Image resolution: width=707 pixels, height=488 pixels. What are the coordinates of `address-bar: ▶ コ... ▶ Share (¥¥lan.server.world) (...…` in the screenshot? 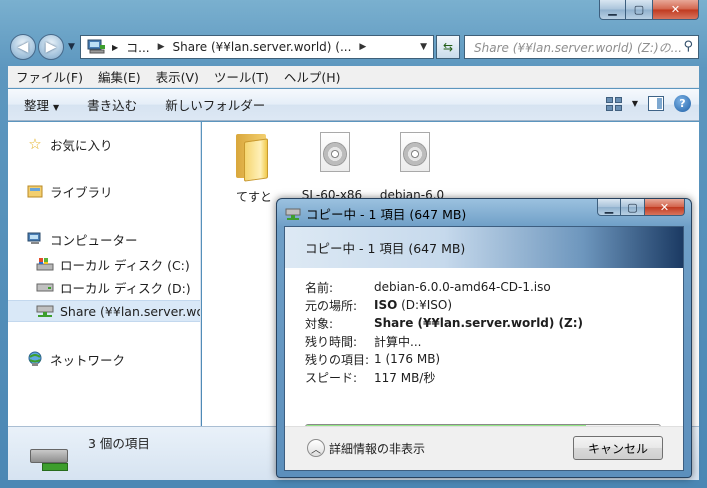 It's located at (257, 47).